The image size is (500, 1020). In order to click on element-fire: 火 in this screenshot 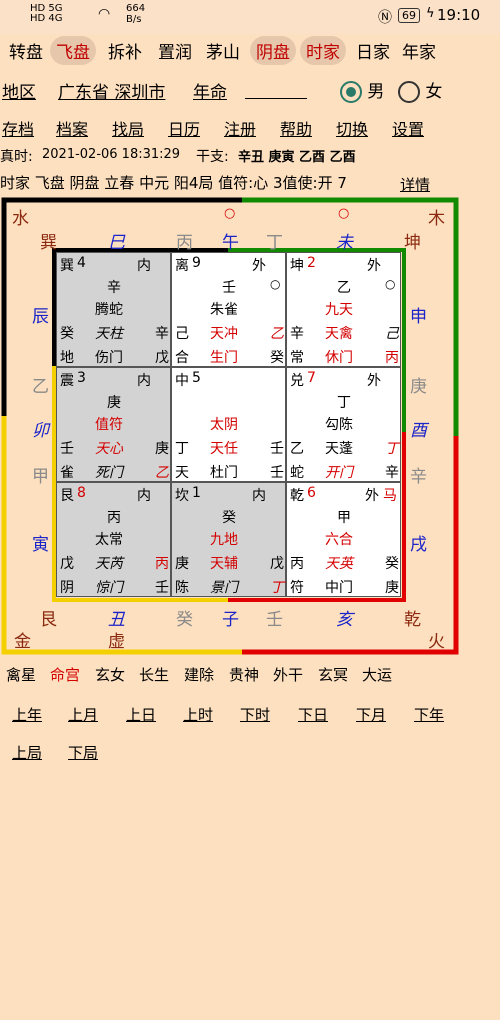, I will do `click(436, 642)`.